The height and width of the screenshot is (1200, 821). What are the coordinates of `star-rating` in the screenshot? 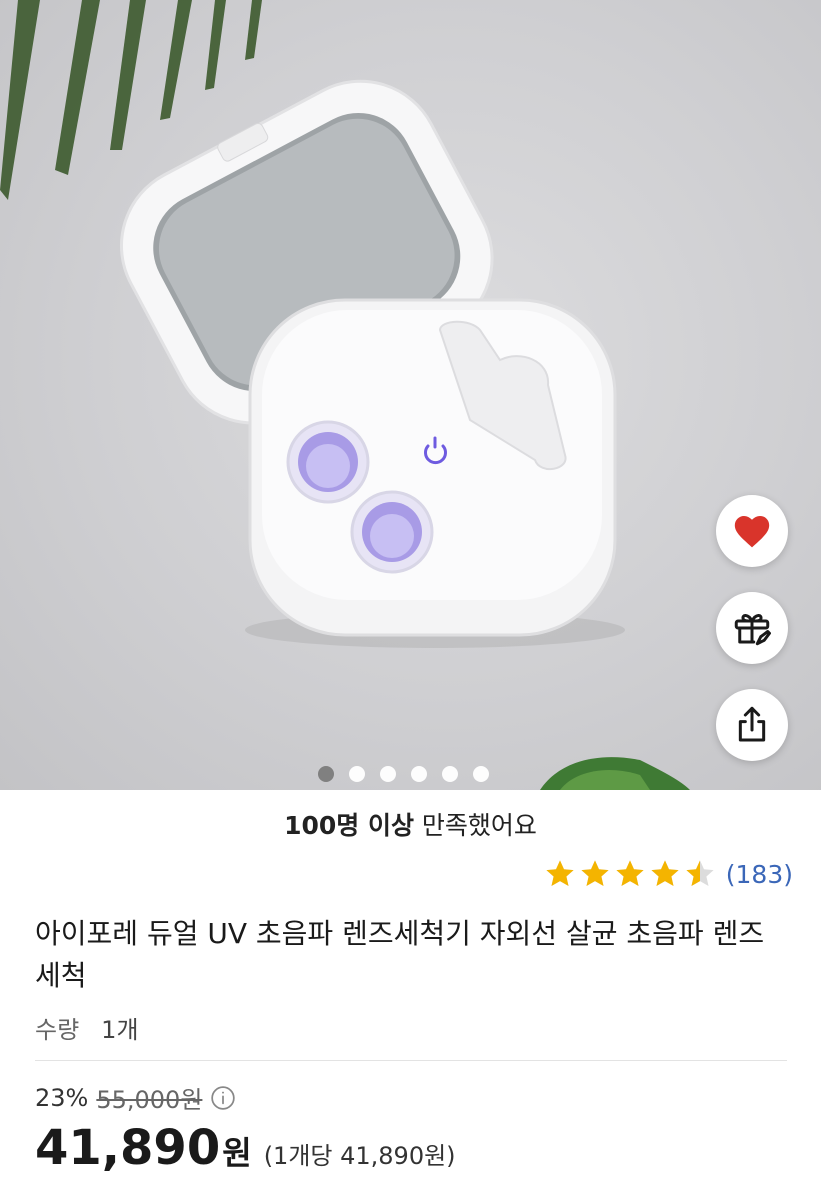 It's located at (630, 874).